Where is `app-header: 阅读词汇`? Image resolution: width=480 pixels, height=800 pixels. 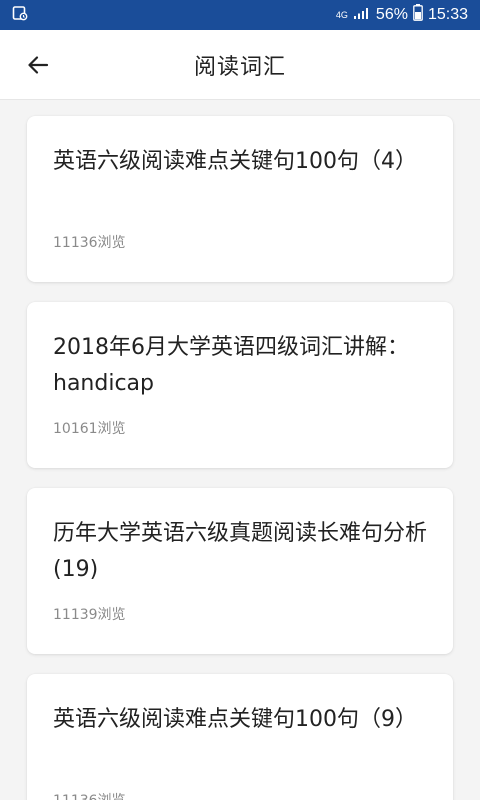
app-header: 阅读词汇 is located at coordinates (240, 65).